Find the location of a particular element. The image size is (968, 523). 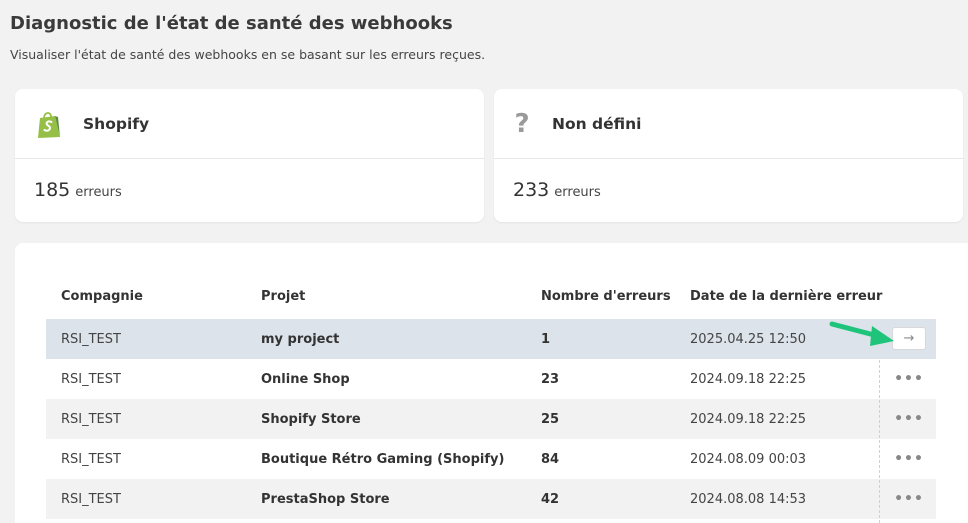

row-error-count: 25 is located at coordinates (550, 419).